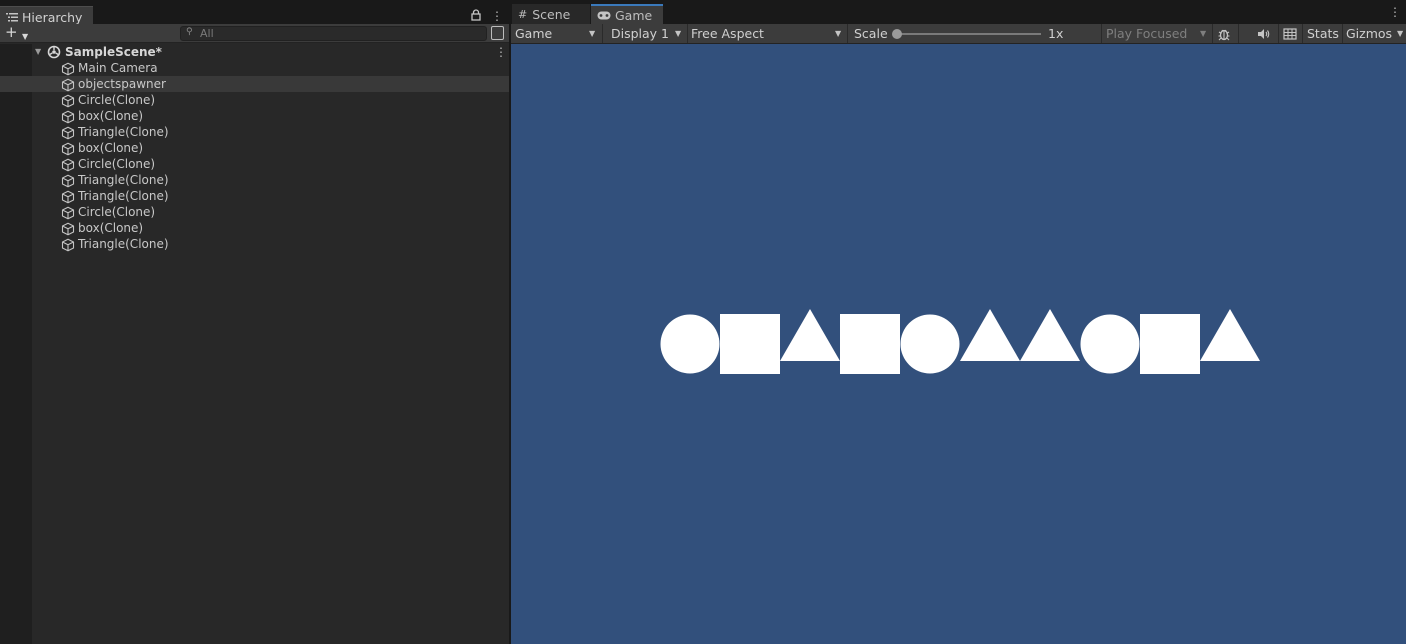 The image size is (1406, 644). Describe the element at coordinates (54, 52) in the screenshot. I see `unity-scene-icon` at that location.